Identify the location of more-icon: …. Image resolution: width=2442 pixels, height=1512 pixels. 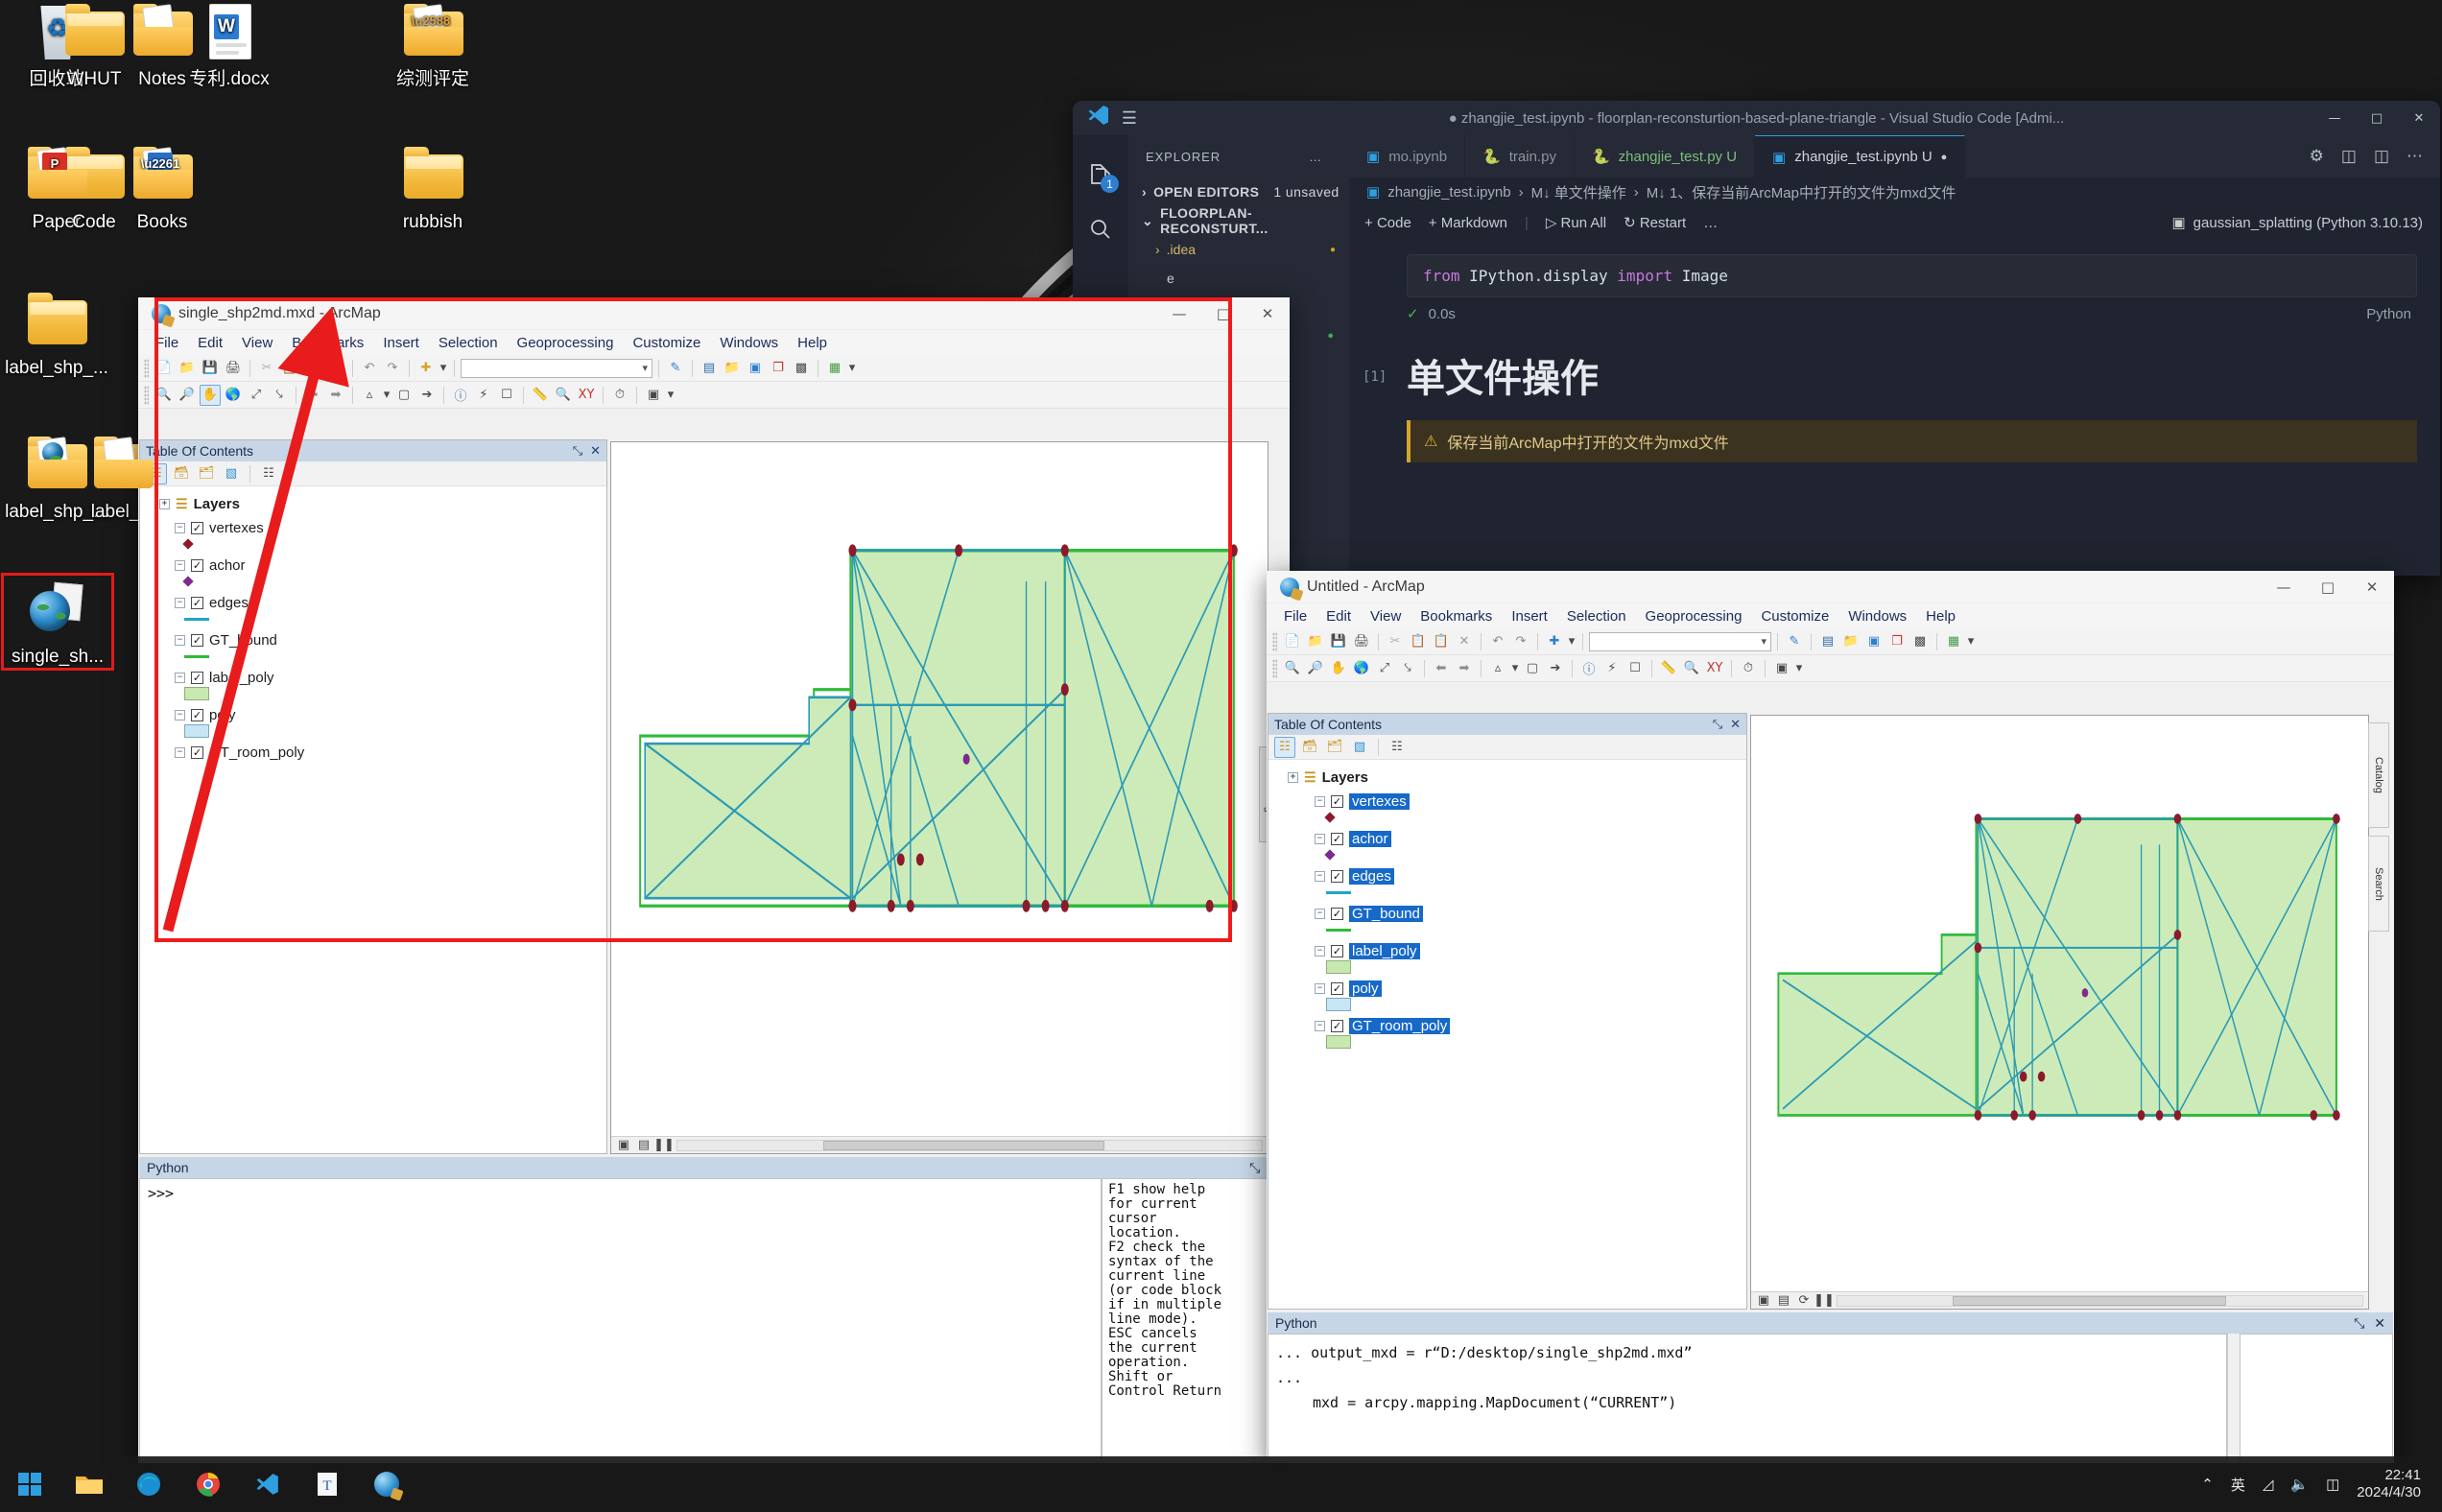
(1320, 157).